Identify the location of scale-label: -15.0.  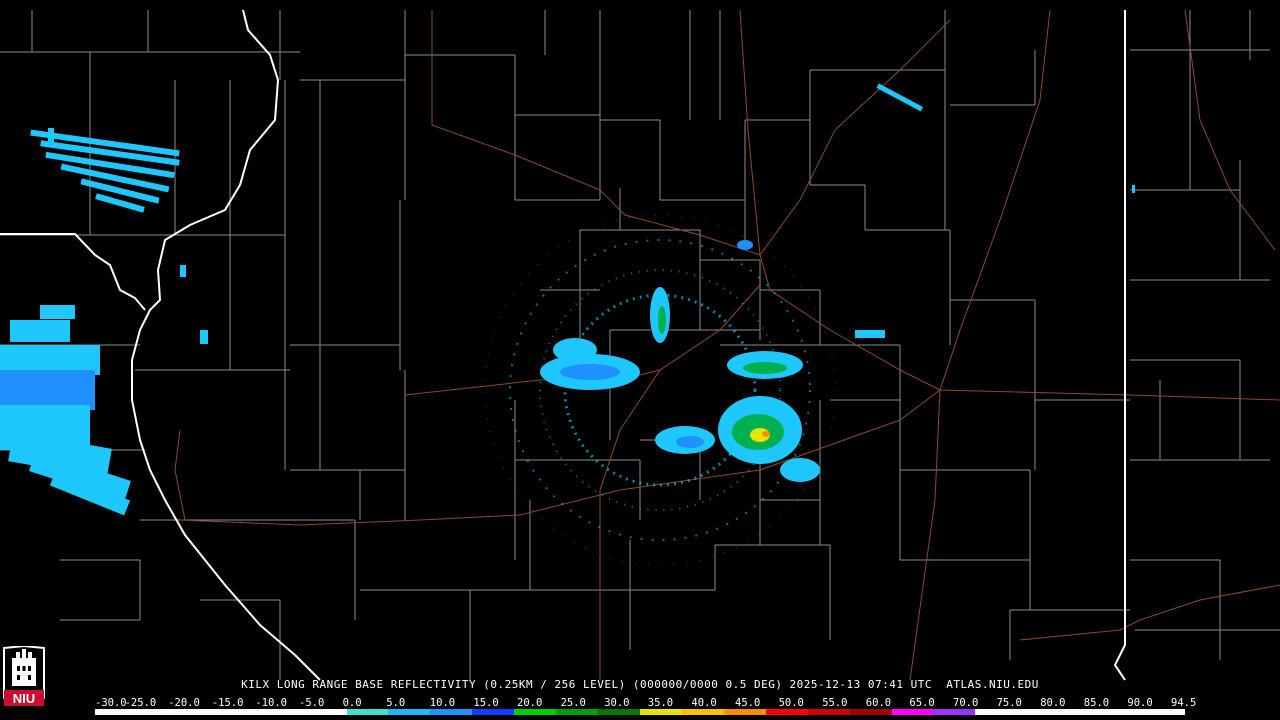
(227, 703).